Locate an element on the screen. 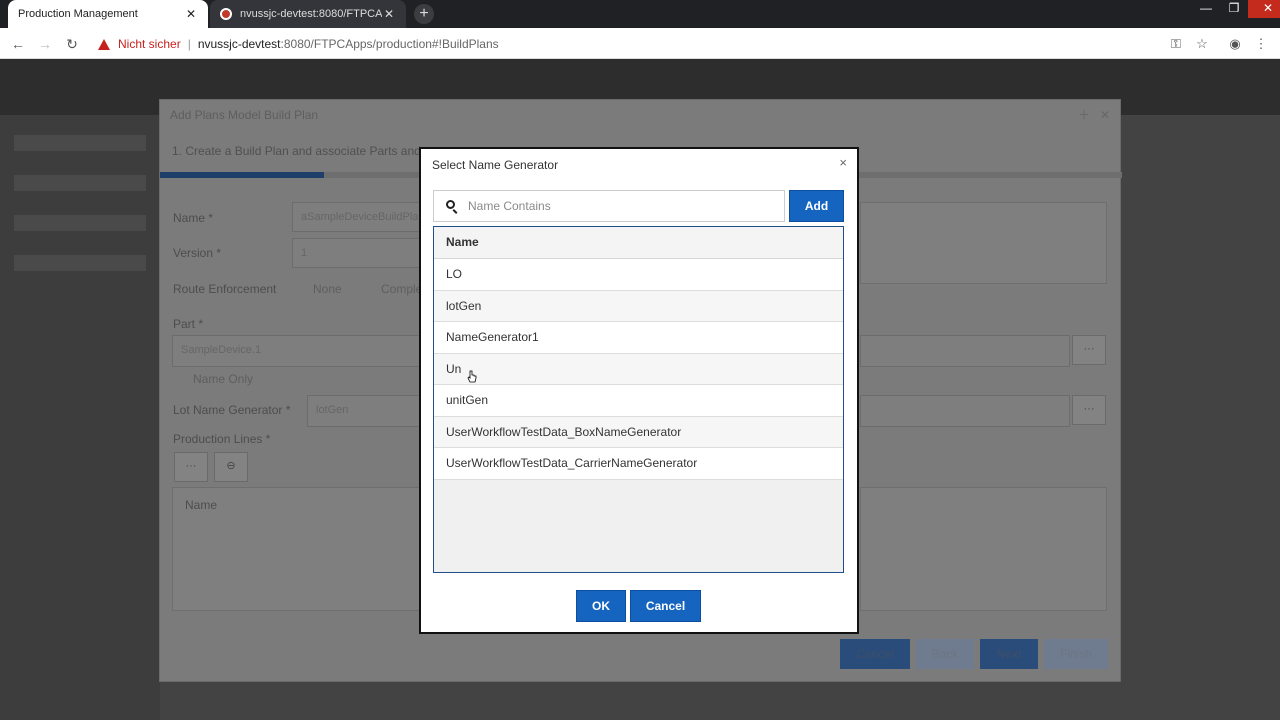  route-complete-radio: Comple is located at coordinates (401, 289).